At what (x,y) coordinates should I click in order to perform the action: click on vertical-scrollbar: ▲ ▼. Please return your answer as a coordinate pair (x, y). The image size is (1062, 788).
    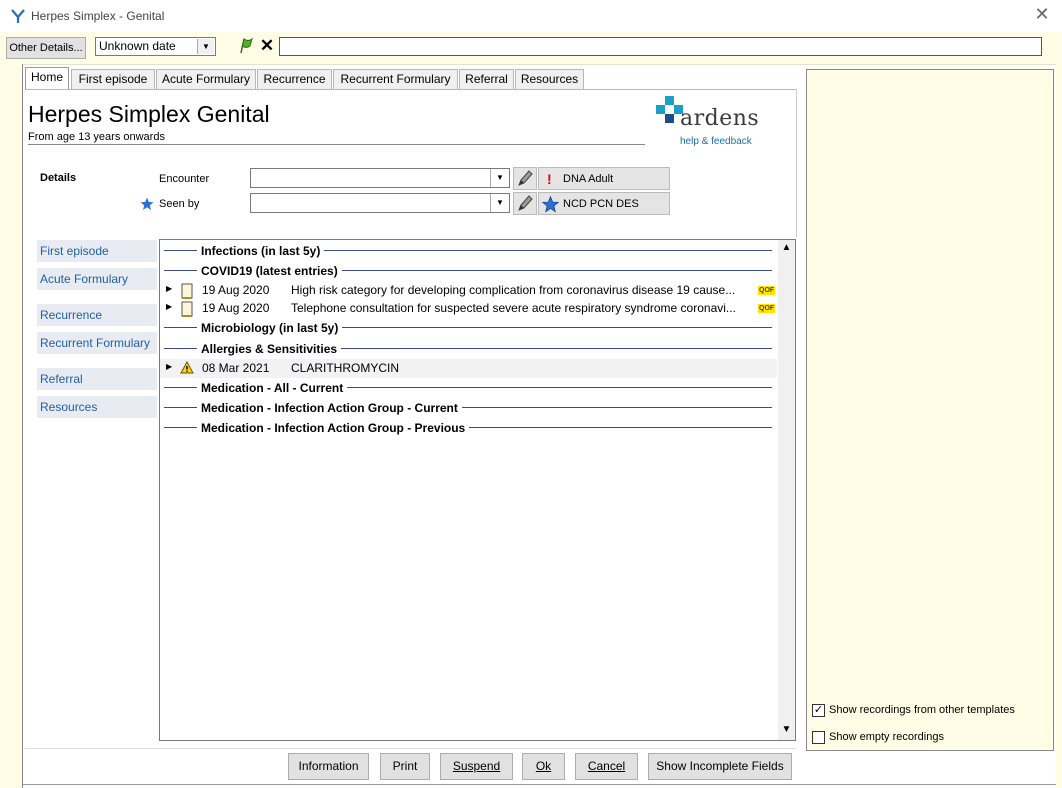
    Looking at the image, I should click on (786, 490).